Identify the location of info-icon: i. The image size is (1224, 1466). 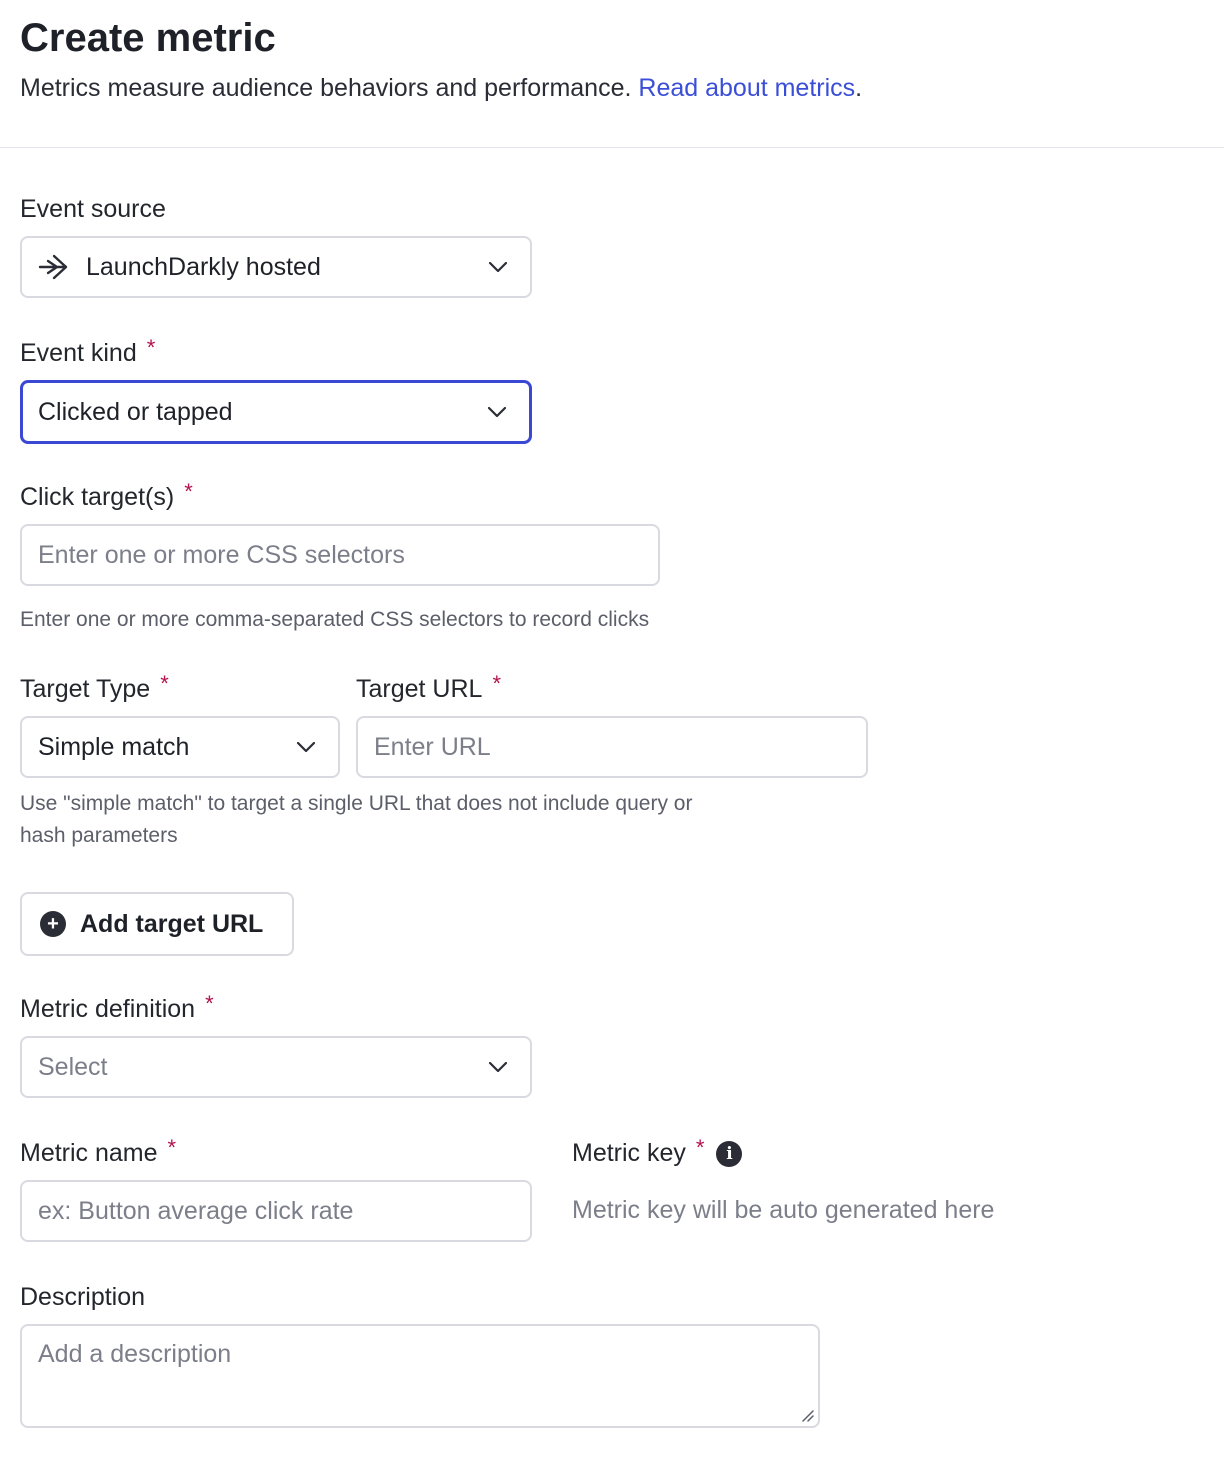
(729, 1154).